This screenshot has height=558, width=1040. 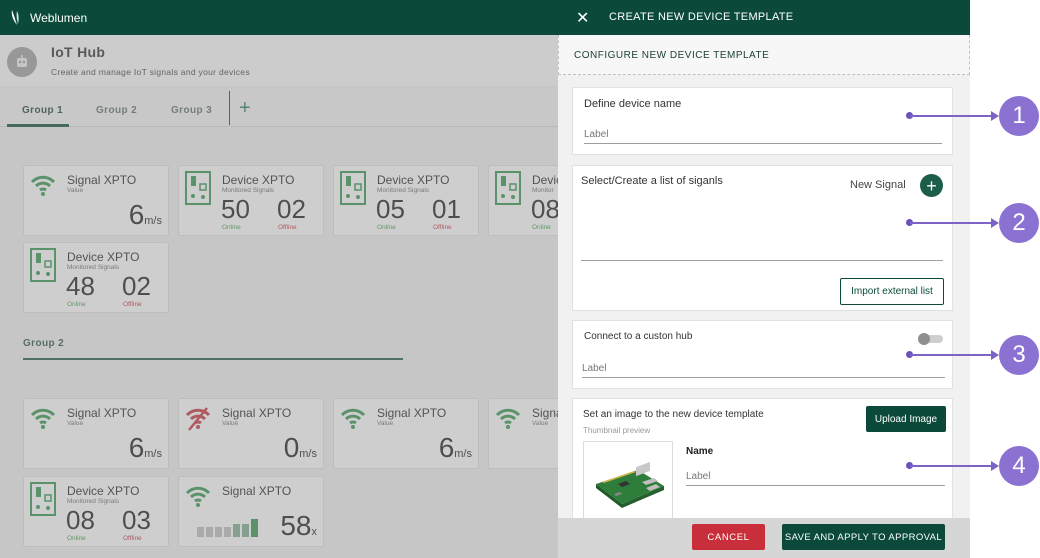 What do you see at coordinates (762, 252) in the screenshot?
I see `signals-list-input` at bounding box center [762, 252].